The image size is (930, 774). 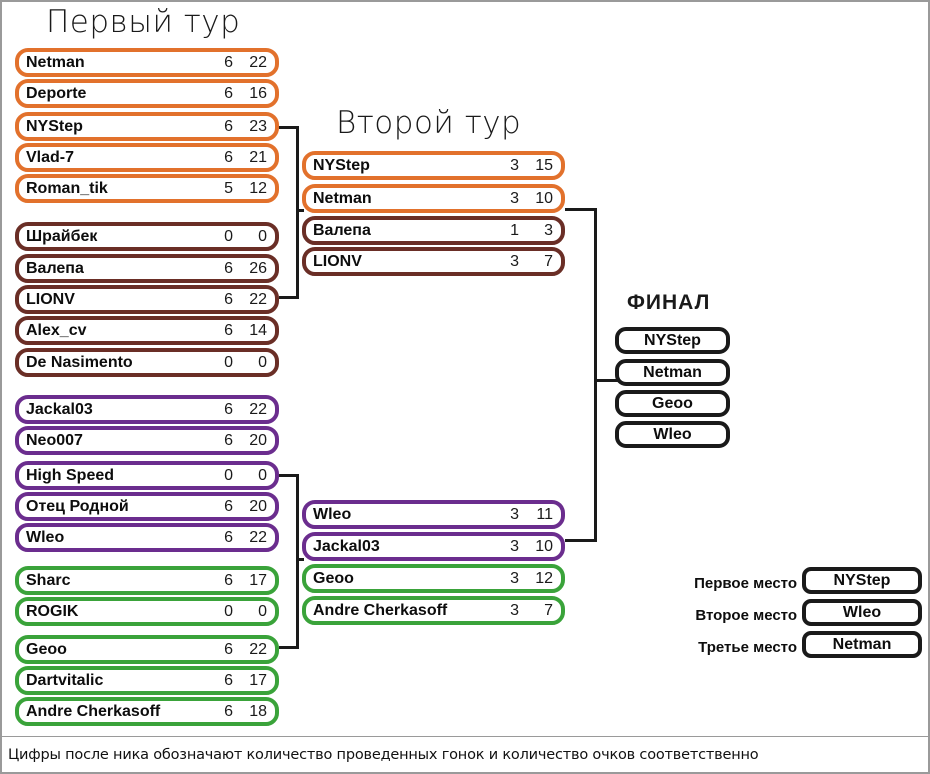 I want to click on final-row: NYStep, so click(x=672, y=340).